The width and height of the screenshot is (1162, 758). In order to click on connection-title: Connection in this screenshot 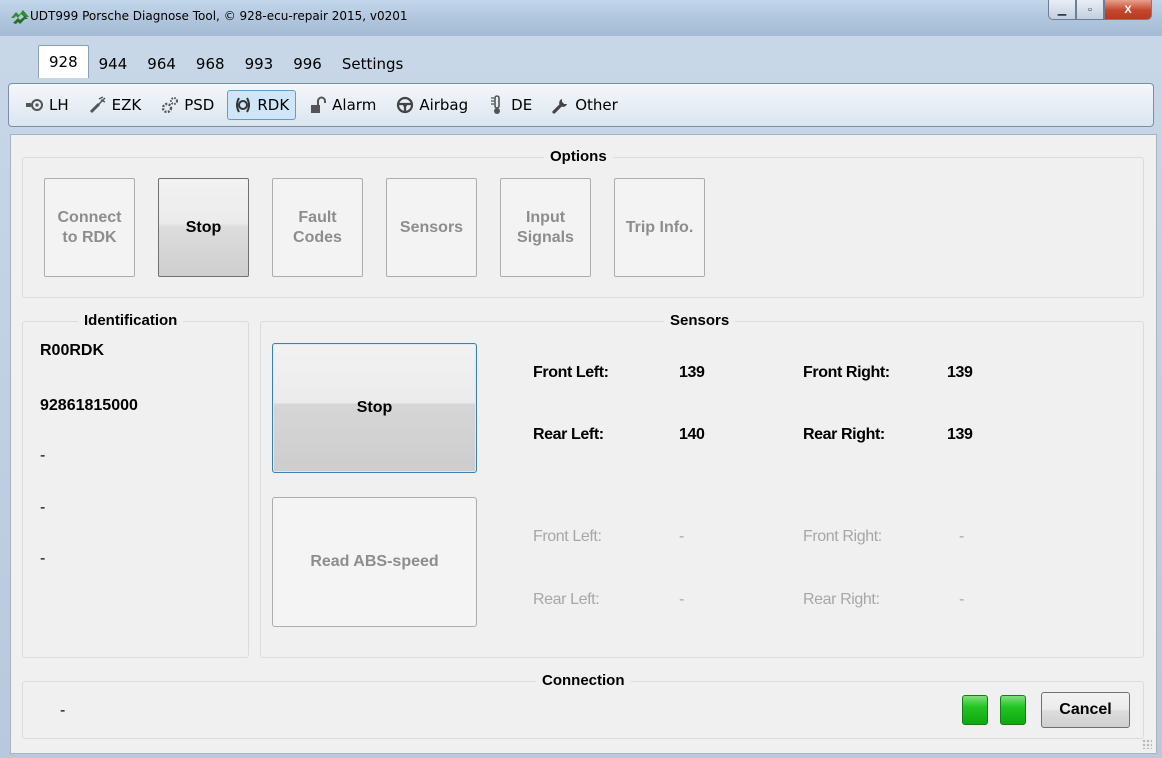, I will do `click(583, 680)`.